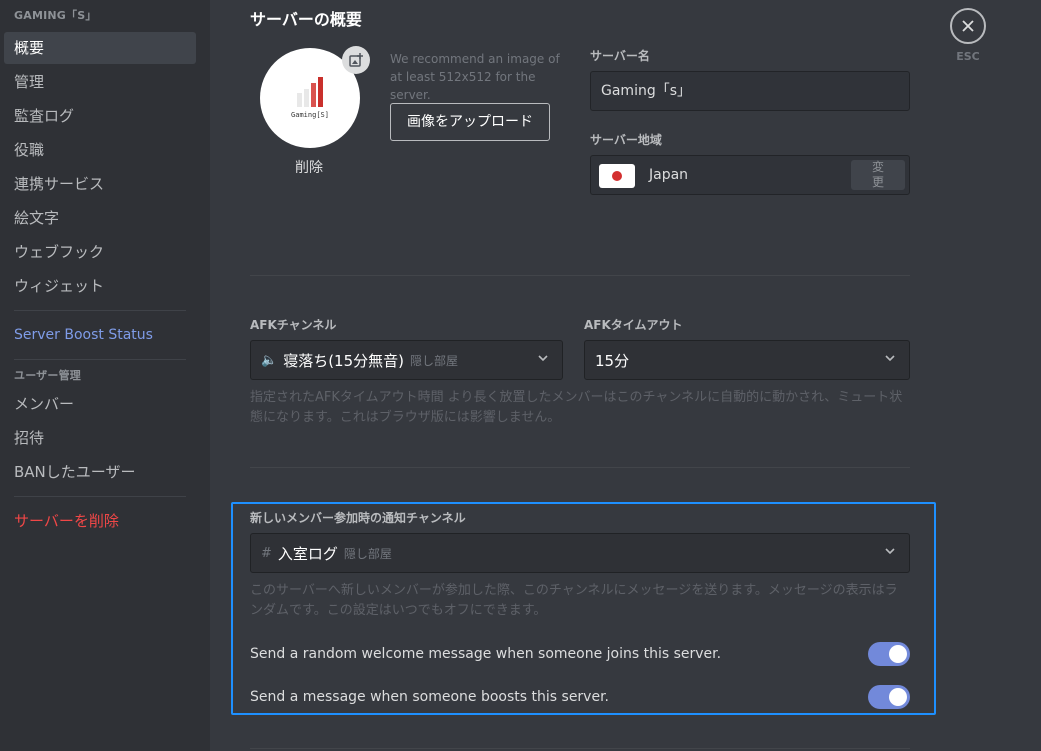 This screenshot has width=1041, height=751. What do you see at coordinates (100, 218) in the screenshot?
I see `sidebar-item-emoji: 絵文字` at bounding box center [100, 218].